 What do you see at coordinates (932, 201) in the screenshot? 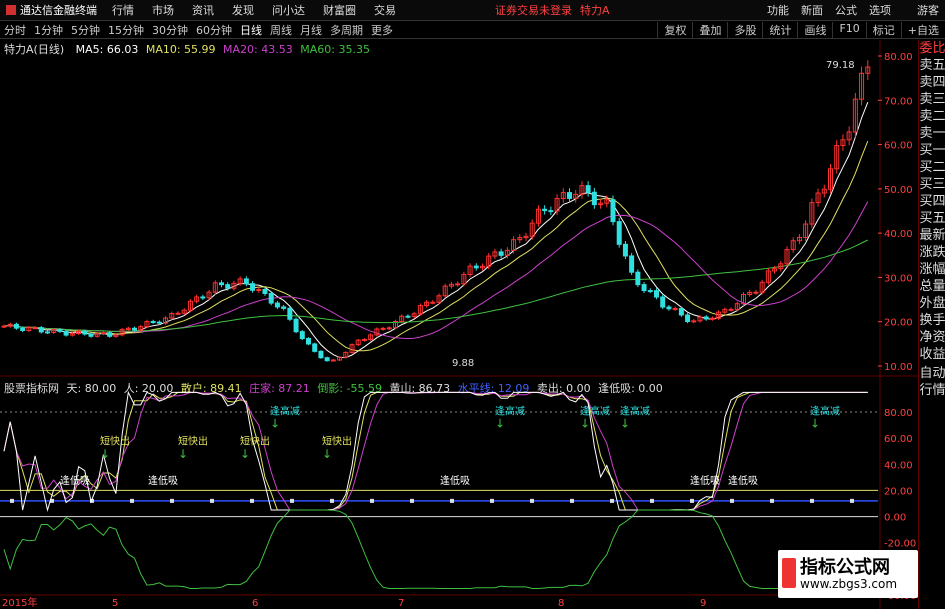
I see `sidebar-item: 买四` at bounding box center [932, 201].